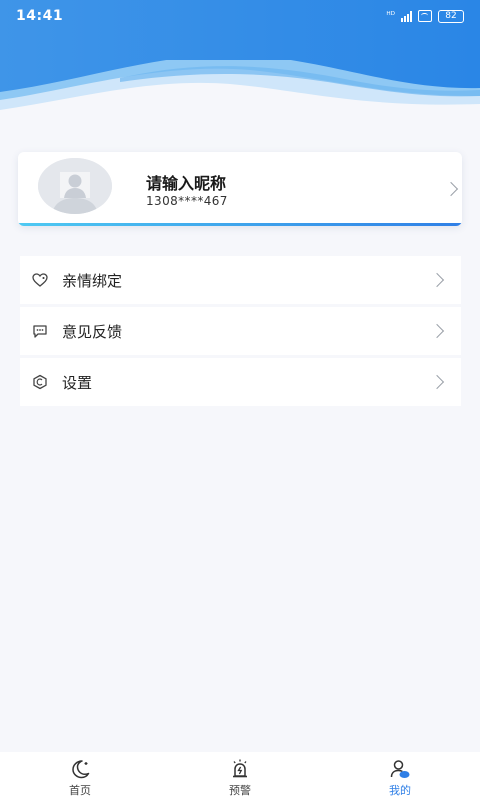 The width and height of the screenshot is (480, 800). What do you see at coordinates (80, 790) in the screenshot?
I see `nav-label: 首页` at bounding box center [80, 790].